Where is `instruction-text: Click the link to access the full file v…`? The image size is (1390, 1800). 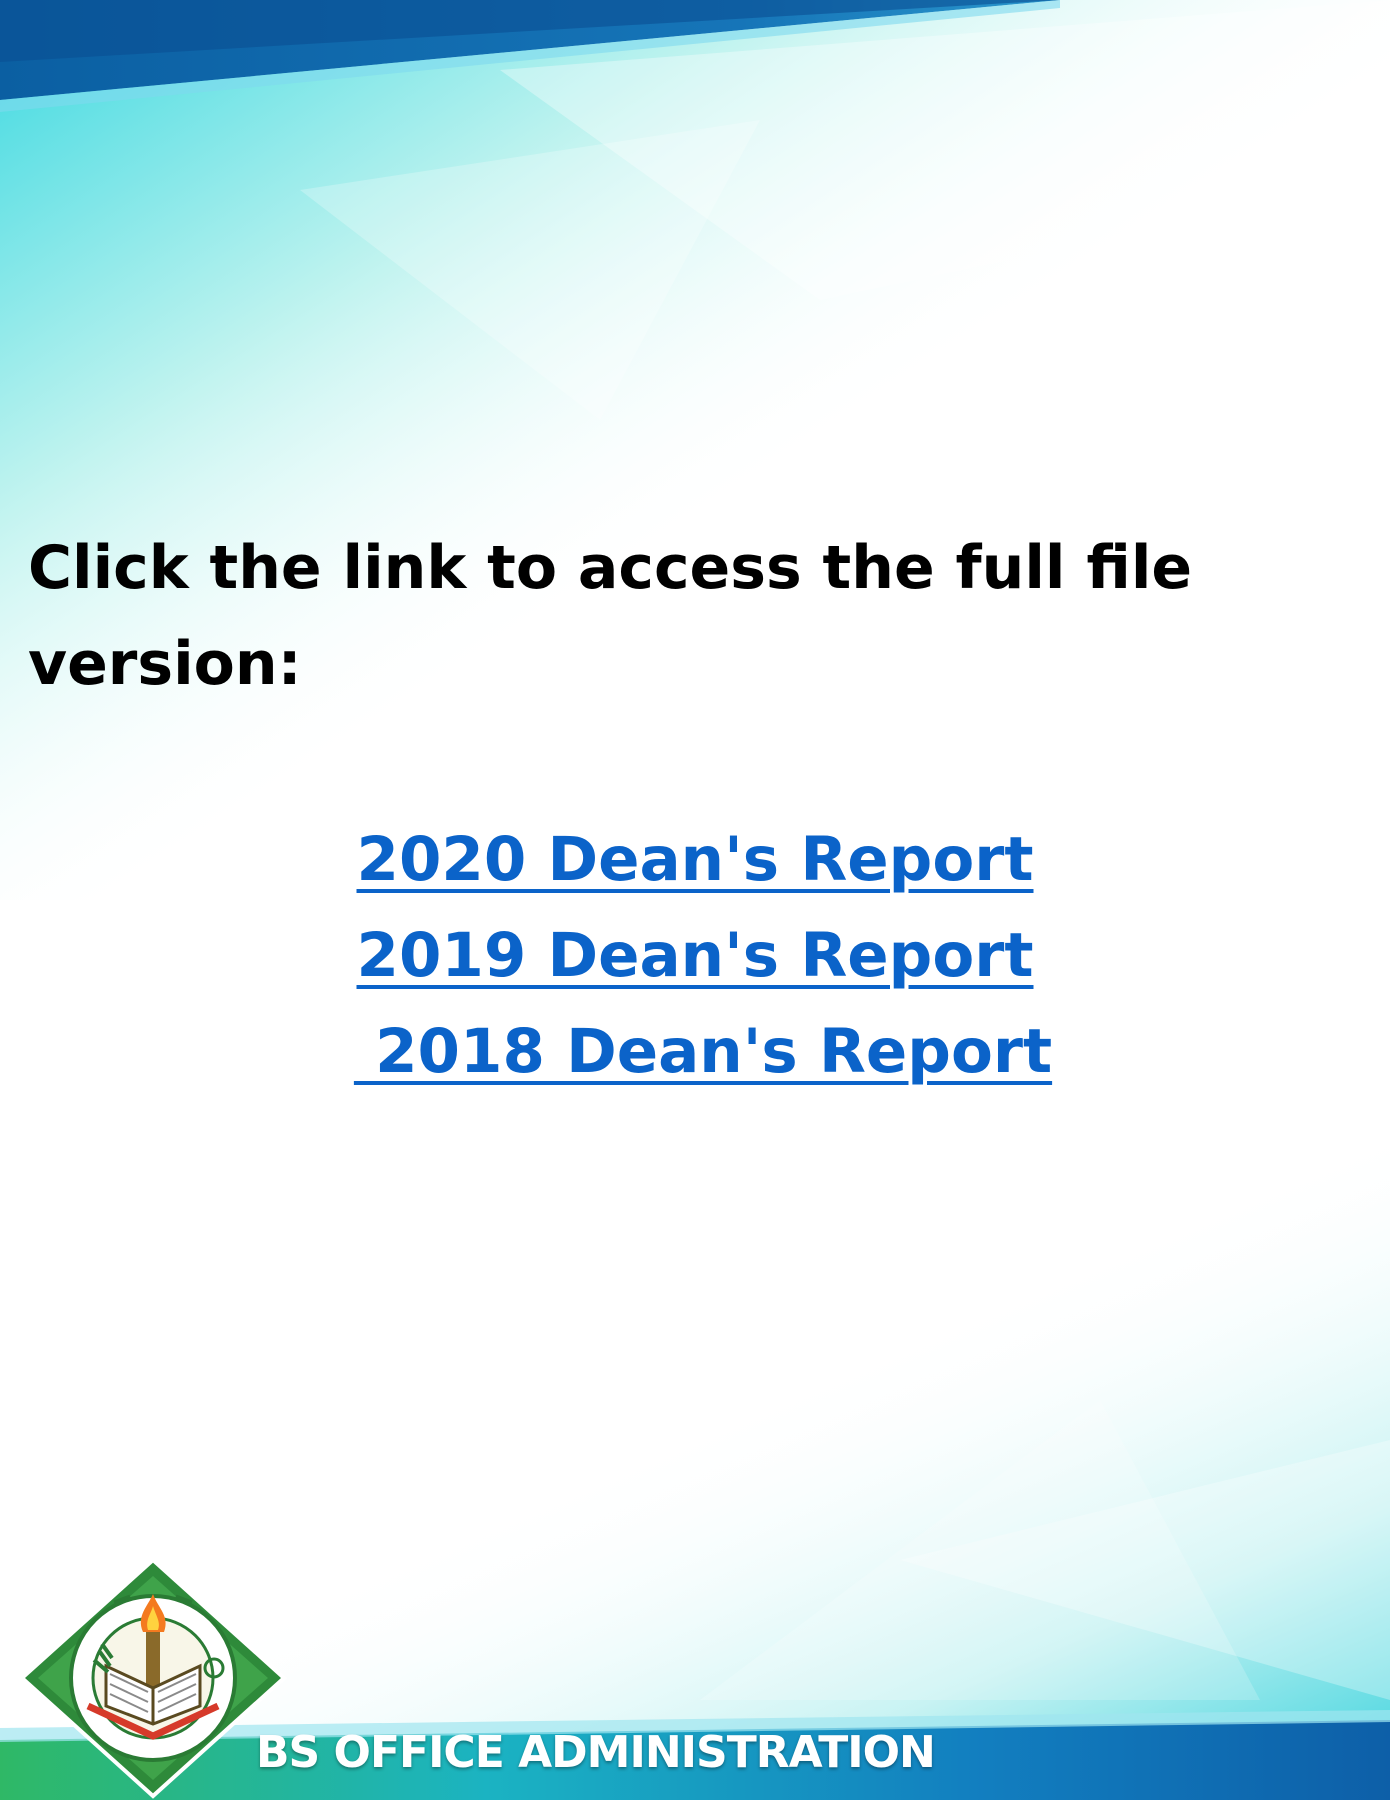
instruction-text: Click the link to access the full file v… is located at coordinates (610, 616).